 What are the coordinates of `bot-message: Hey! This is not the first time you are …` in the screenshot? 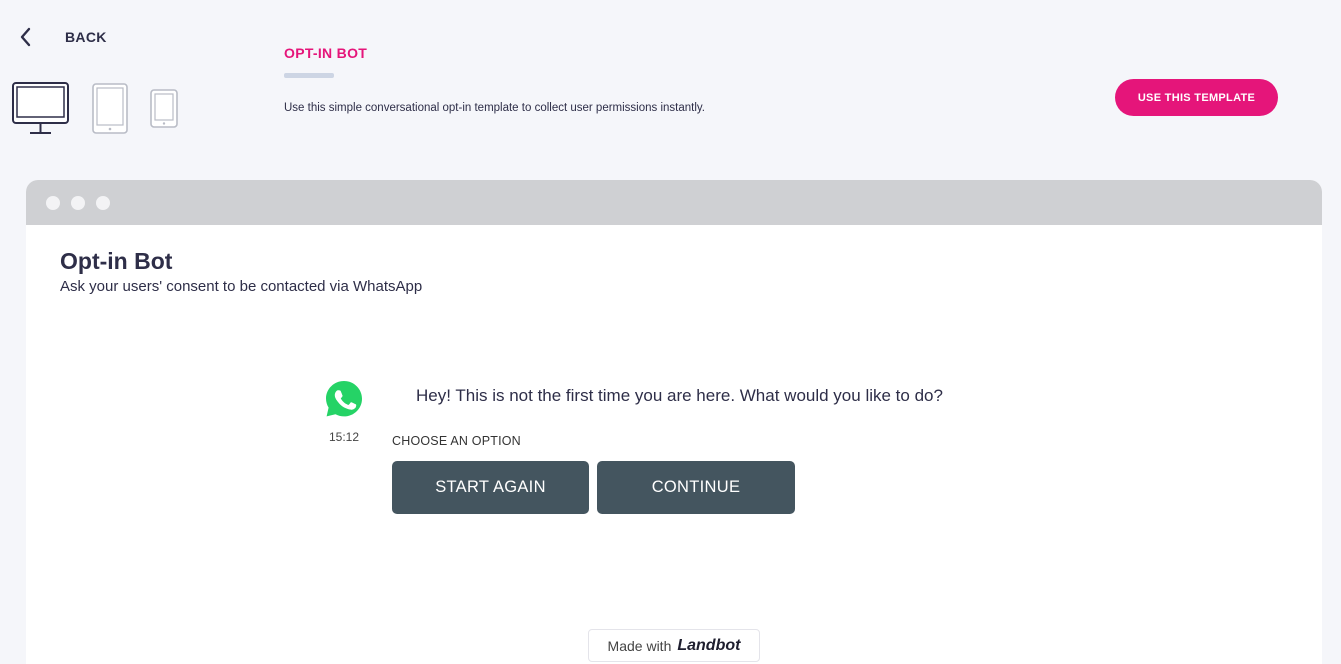 It's located at (679, 395).